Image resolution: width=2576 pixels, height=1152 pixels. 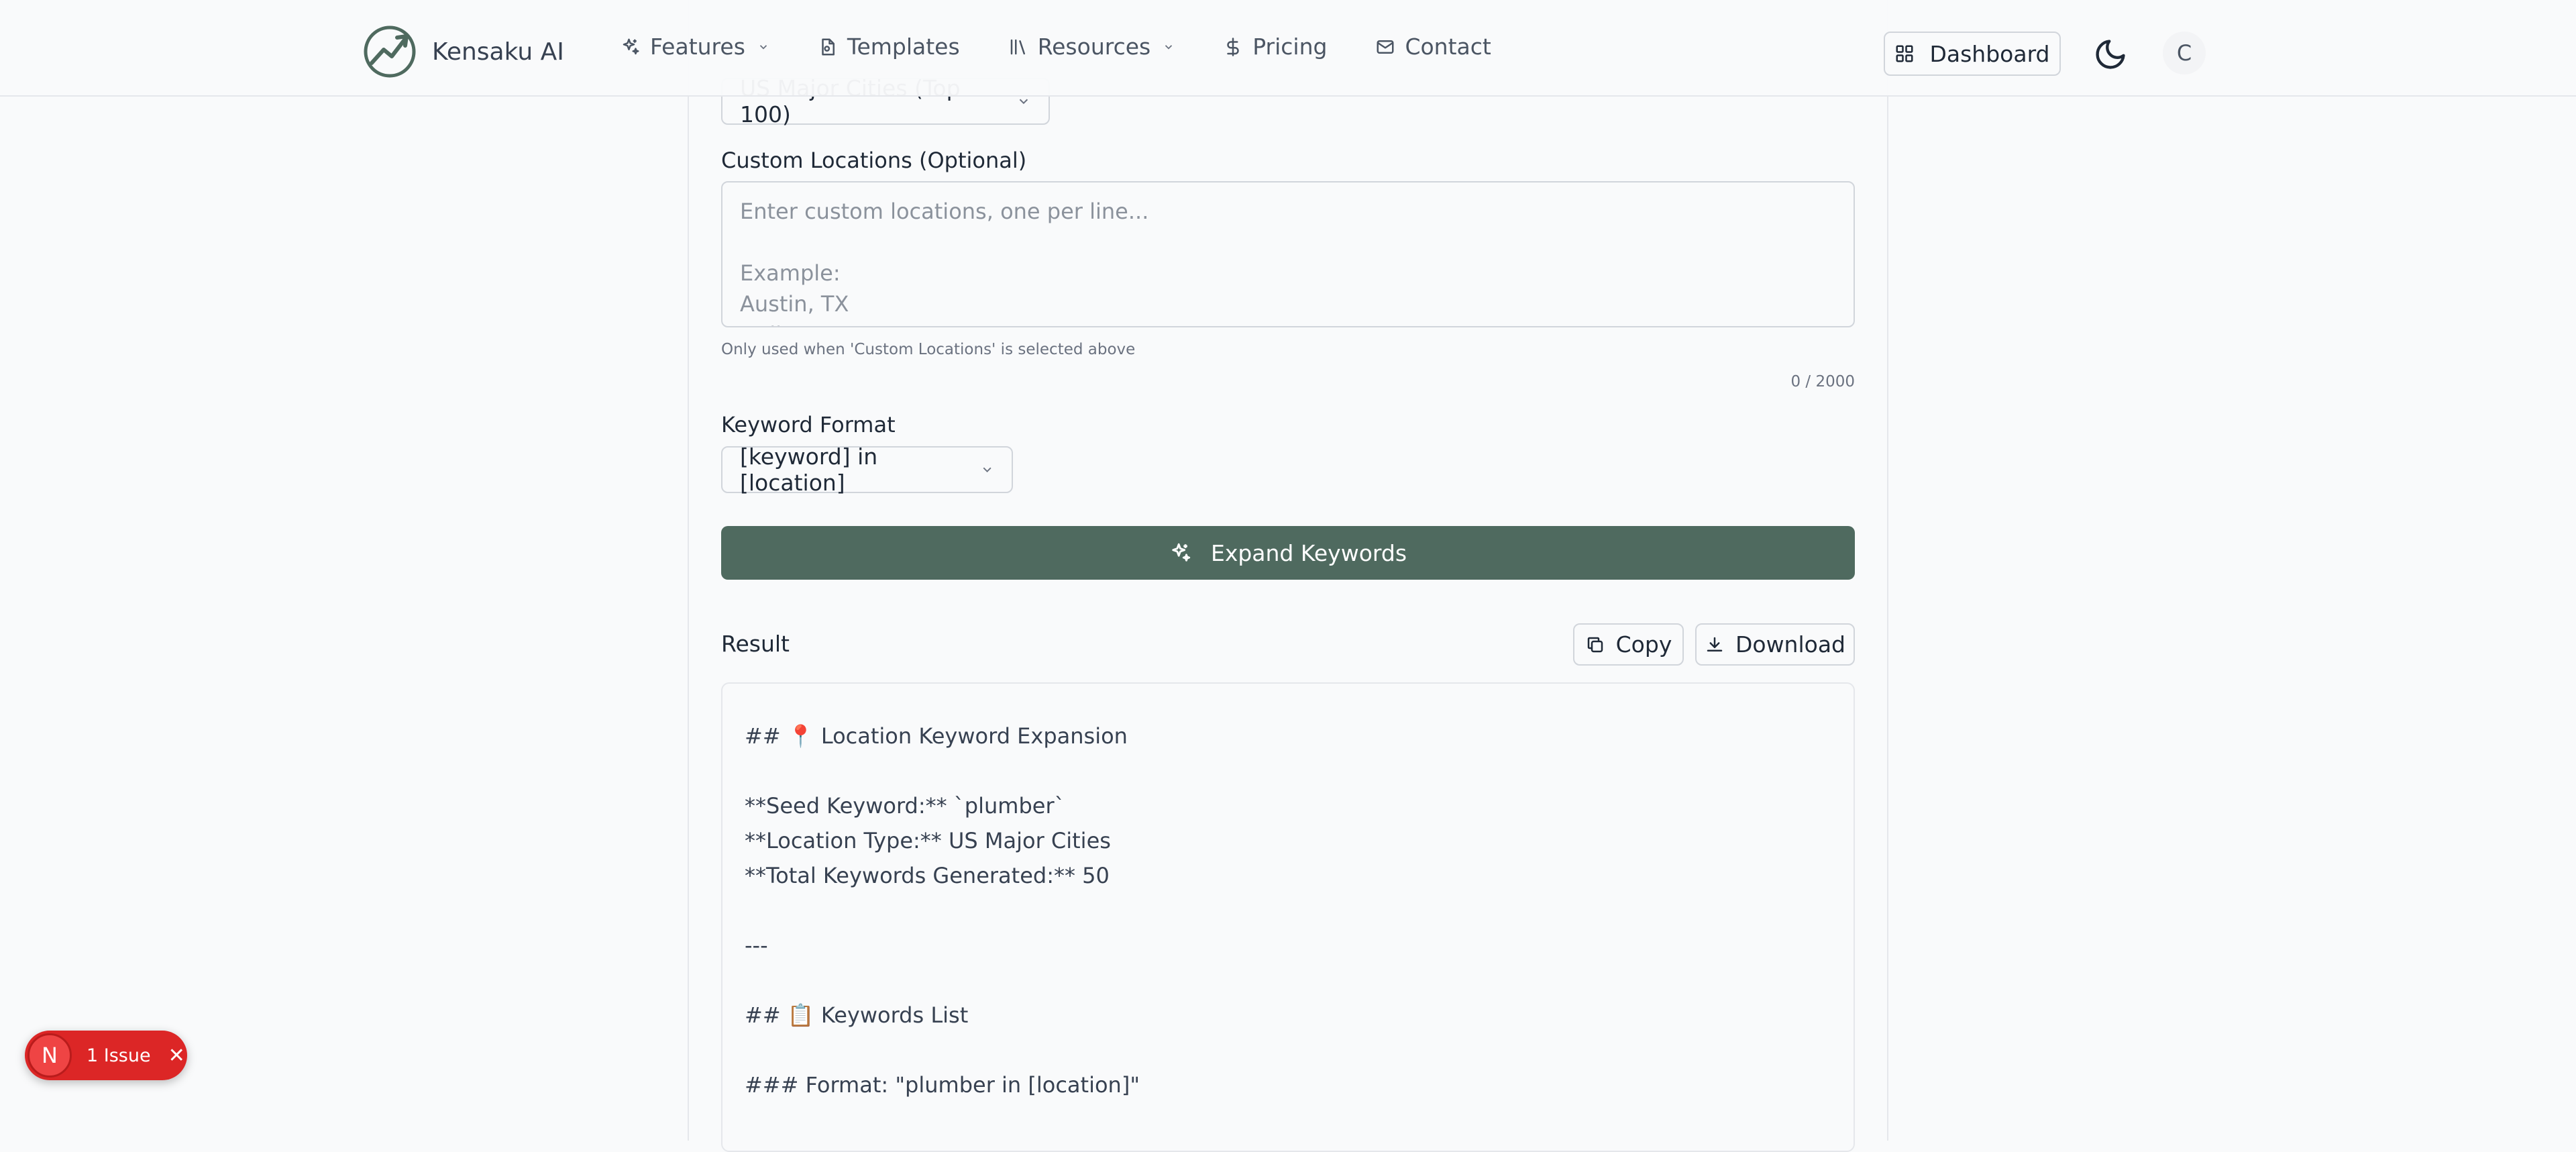 I want to click on result-line: **Total Keywords Generated:** 50, so click(x=927, y=875).